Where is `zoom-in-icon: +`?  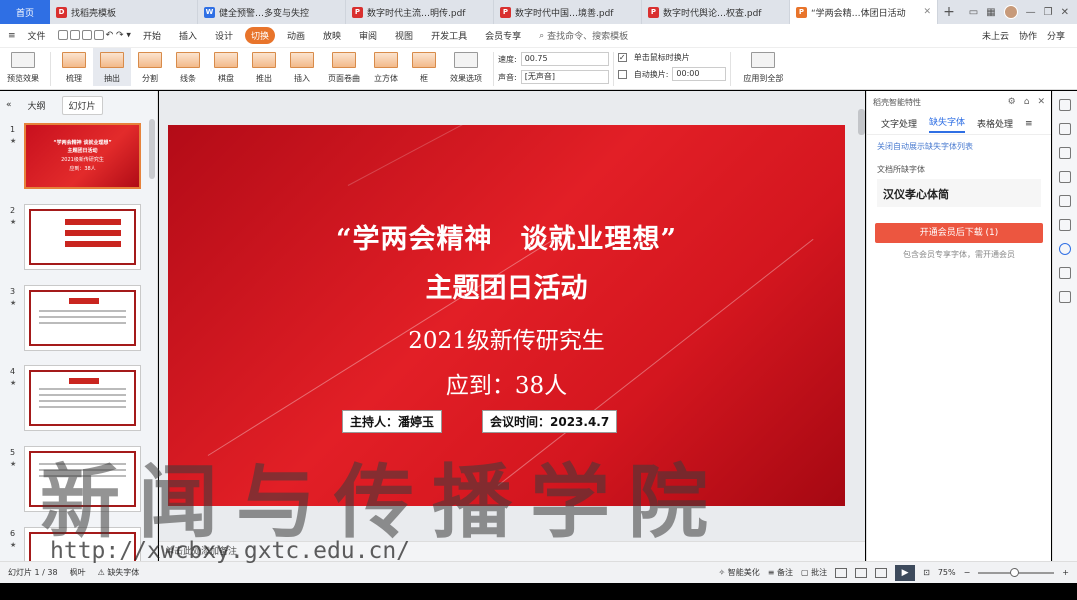
zoom-in-icon: + is located at coordinates (1065, 572).